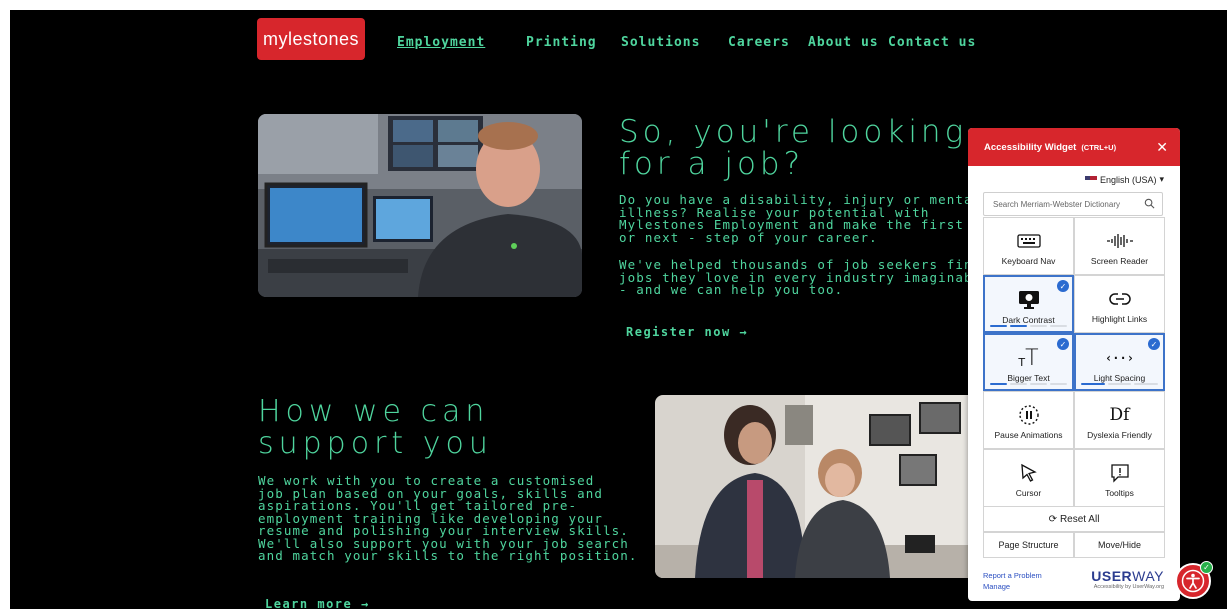  What do you see at coordinates (1148, 576) in the screenshot?
I see `brand-light: WAY` at bounding box center [1148, 576].